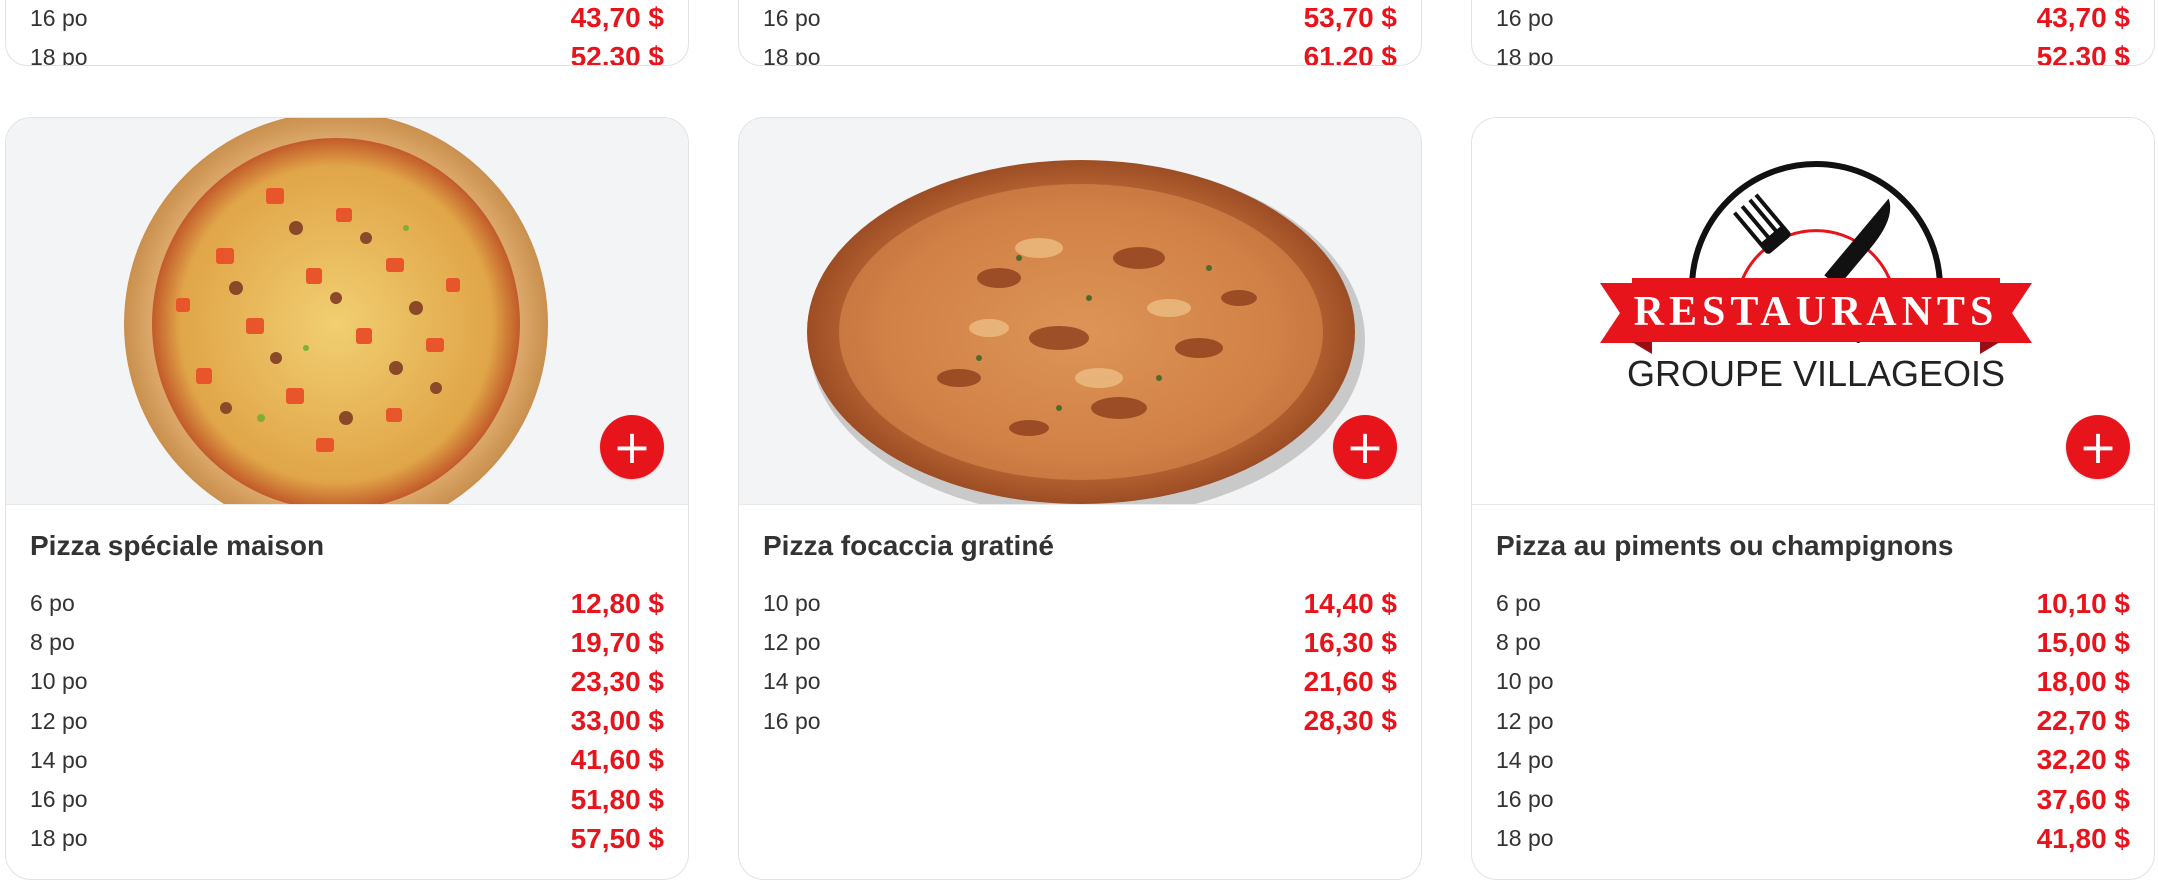 The image size is (2158, 884). Describe the element at coordinates (1813, 603) in the screenshot. I see `price-row: 6 po 10,10 $` at that location.